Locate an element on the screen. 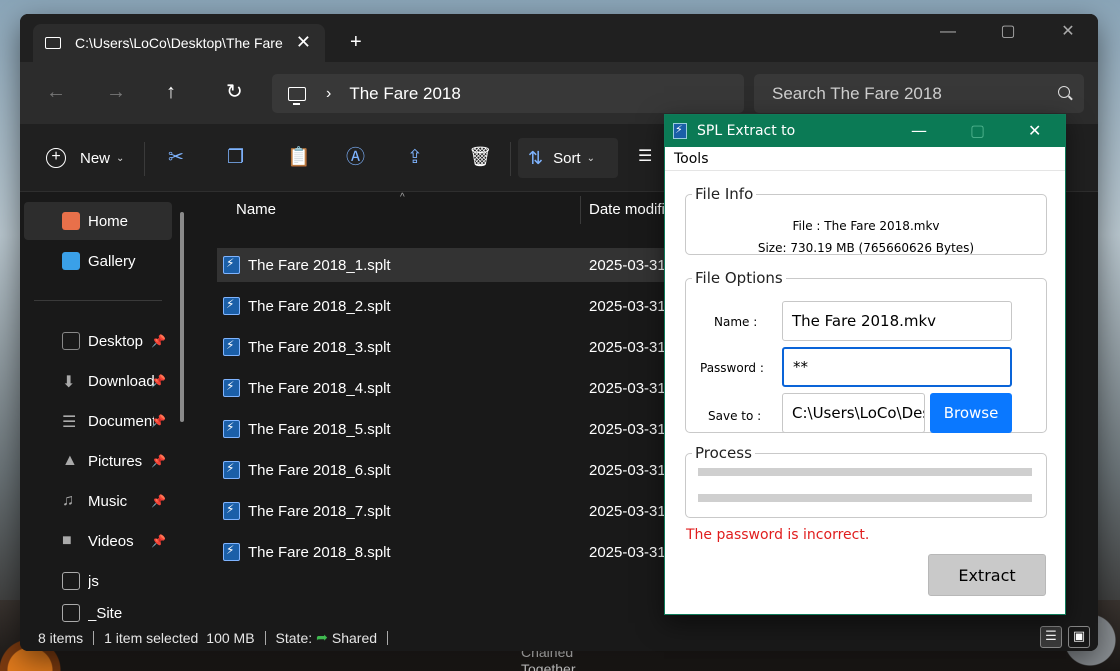 The image size is (1120, 671). browse-button: Browse is located at coordinates (971, 413).